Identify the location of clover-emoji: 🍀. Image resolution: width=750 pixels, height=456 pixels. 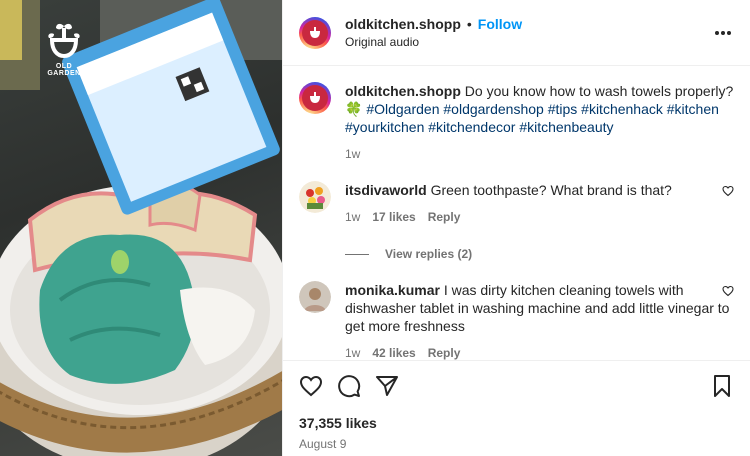
(354, 109).